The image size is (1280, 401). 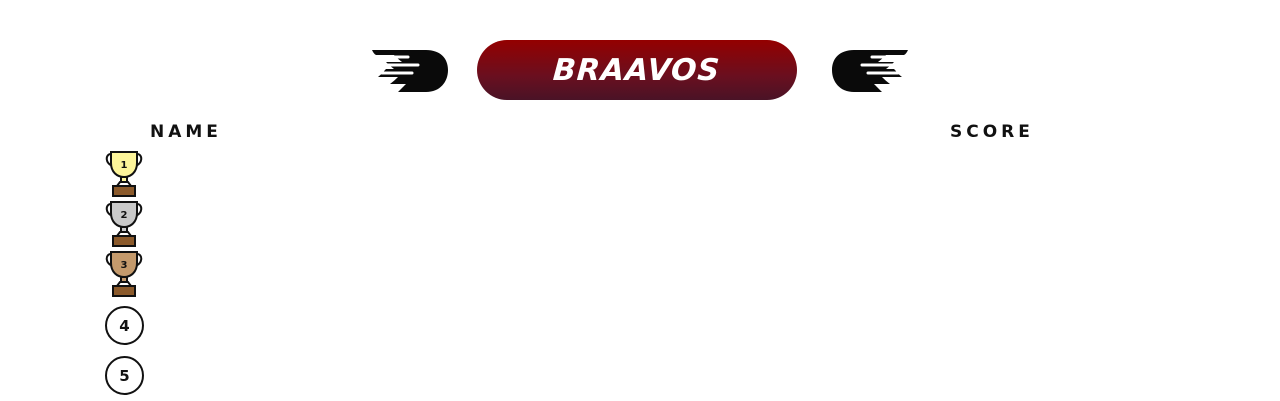 What do you see at coordinates (186, 132) in the screenshot?
I see `name-column-header: NAME` at bounding box center [186, 132].